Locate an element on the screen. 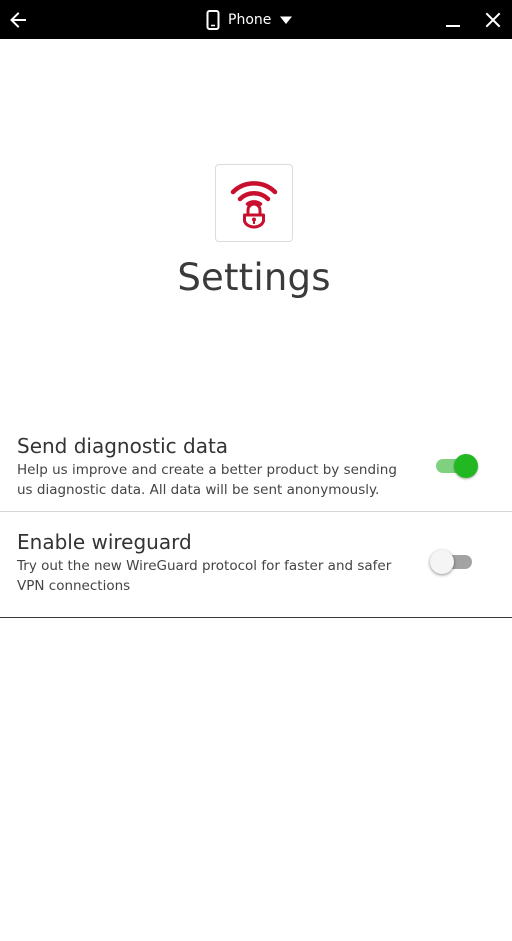 Image resolution: width=512 pixels, height=941 pixels. wireguard-toggle is located at coordinates (453, 562).